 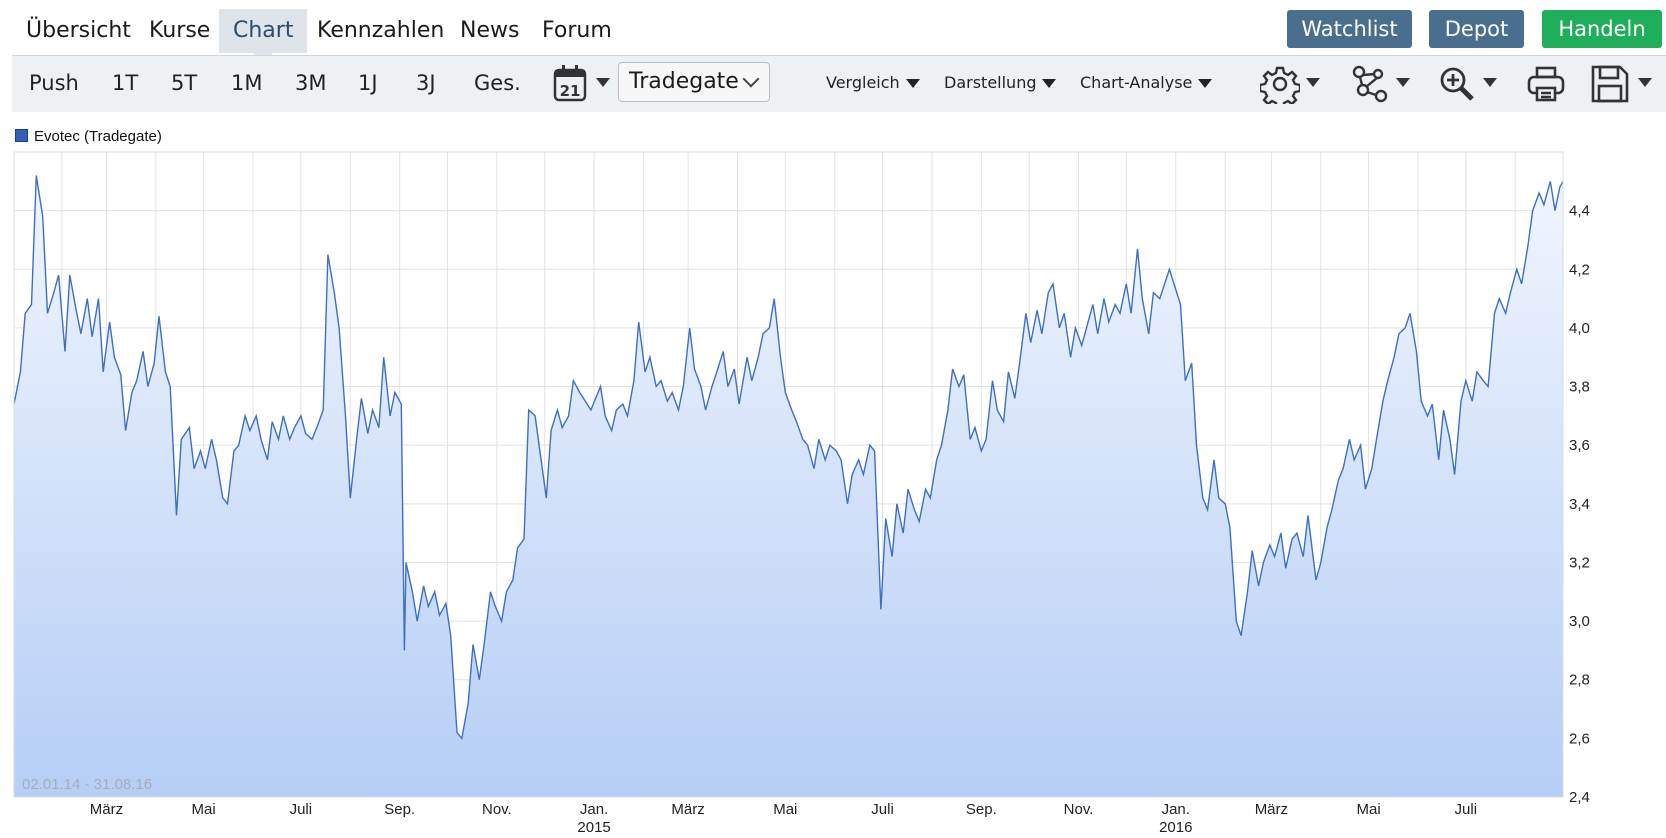 I want to click on network-icon, so click(x=1370, y=84).